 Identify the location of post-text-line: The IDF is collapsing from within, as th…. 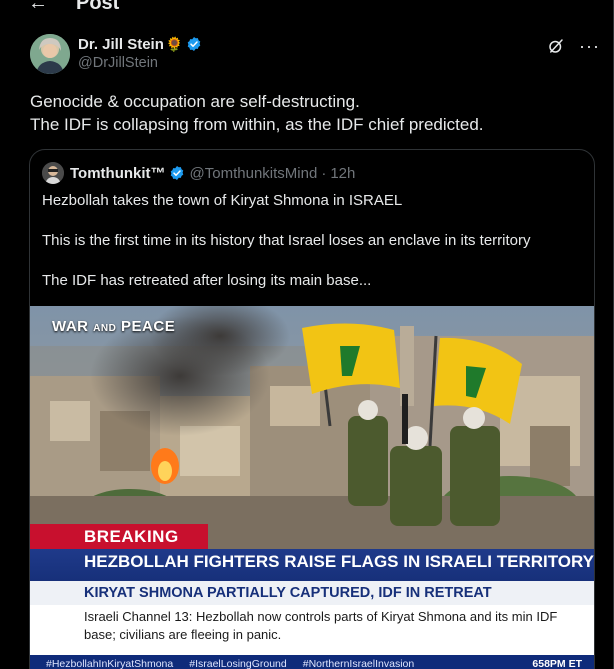
(257, 124).